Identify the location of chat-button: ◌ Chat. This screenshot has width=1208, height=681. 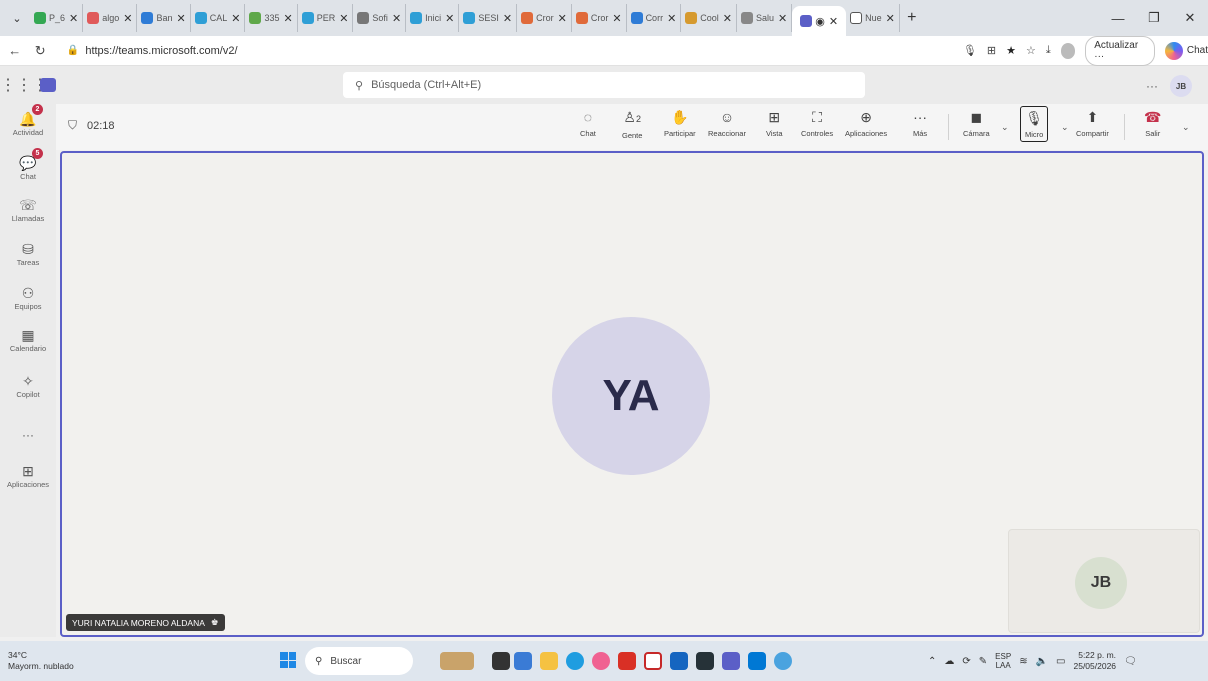
(588, 123).